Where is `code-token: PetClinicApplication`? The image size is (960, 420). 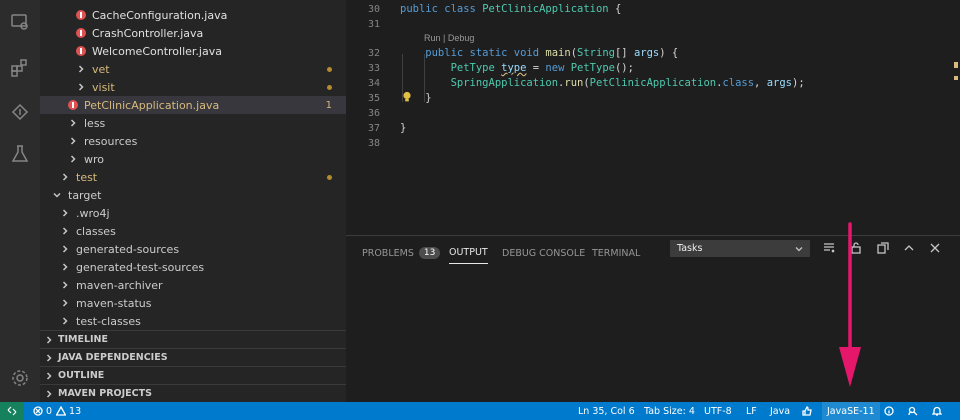
code-token: PetClinicApplication is located at coordinates (653, 83).